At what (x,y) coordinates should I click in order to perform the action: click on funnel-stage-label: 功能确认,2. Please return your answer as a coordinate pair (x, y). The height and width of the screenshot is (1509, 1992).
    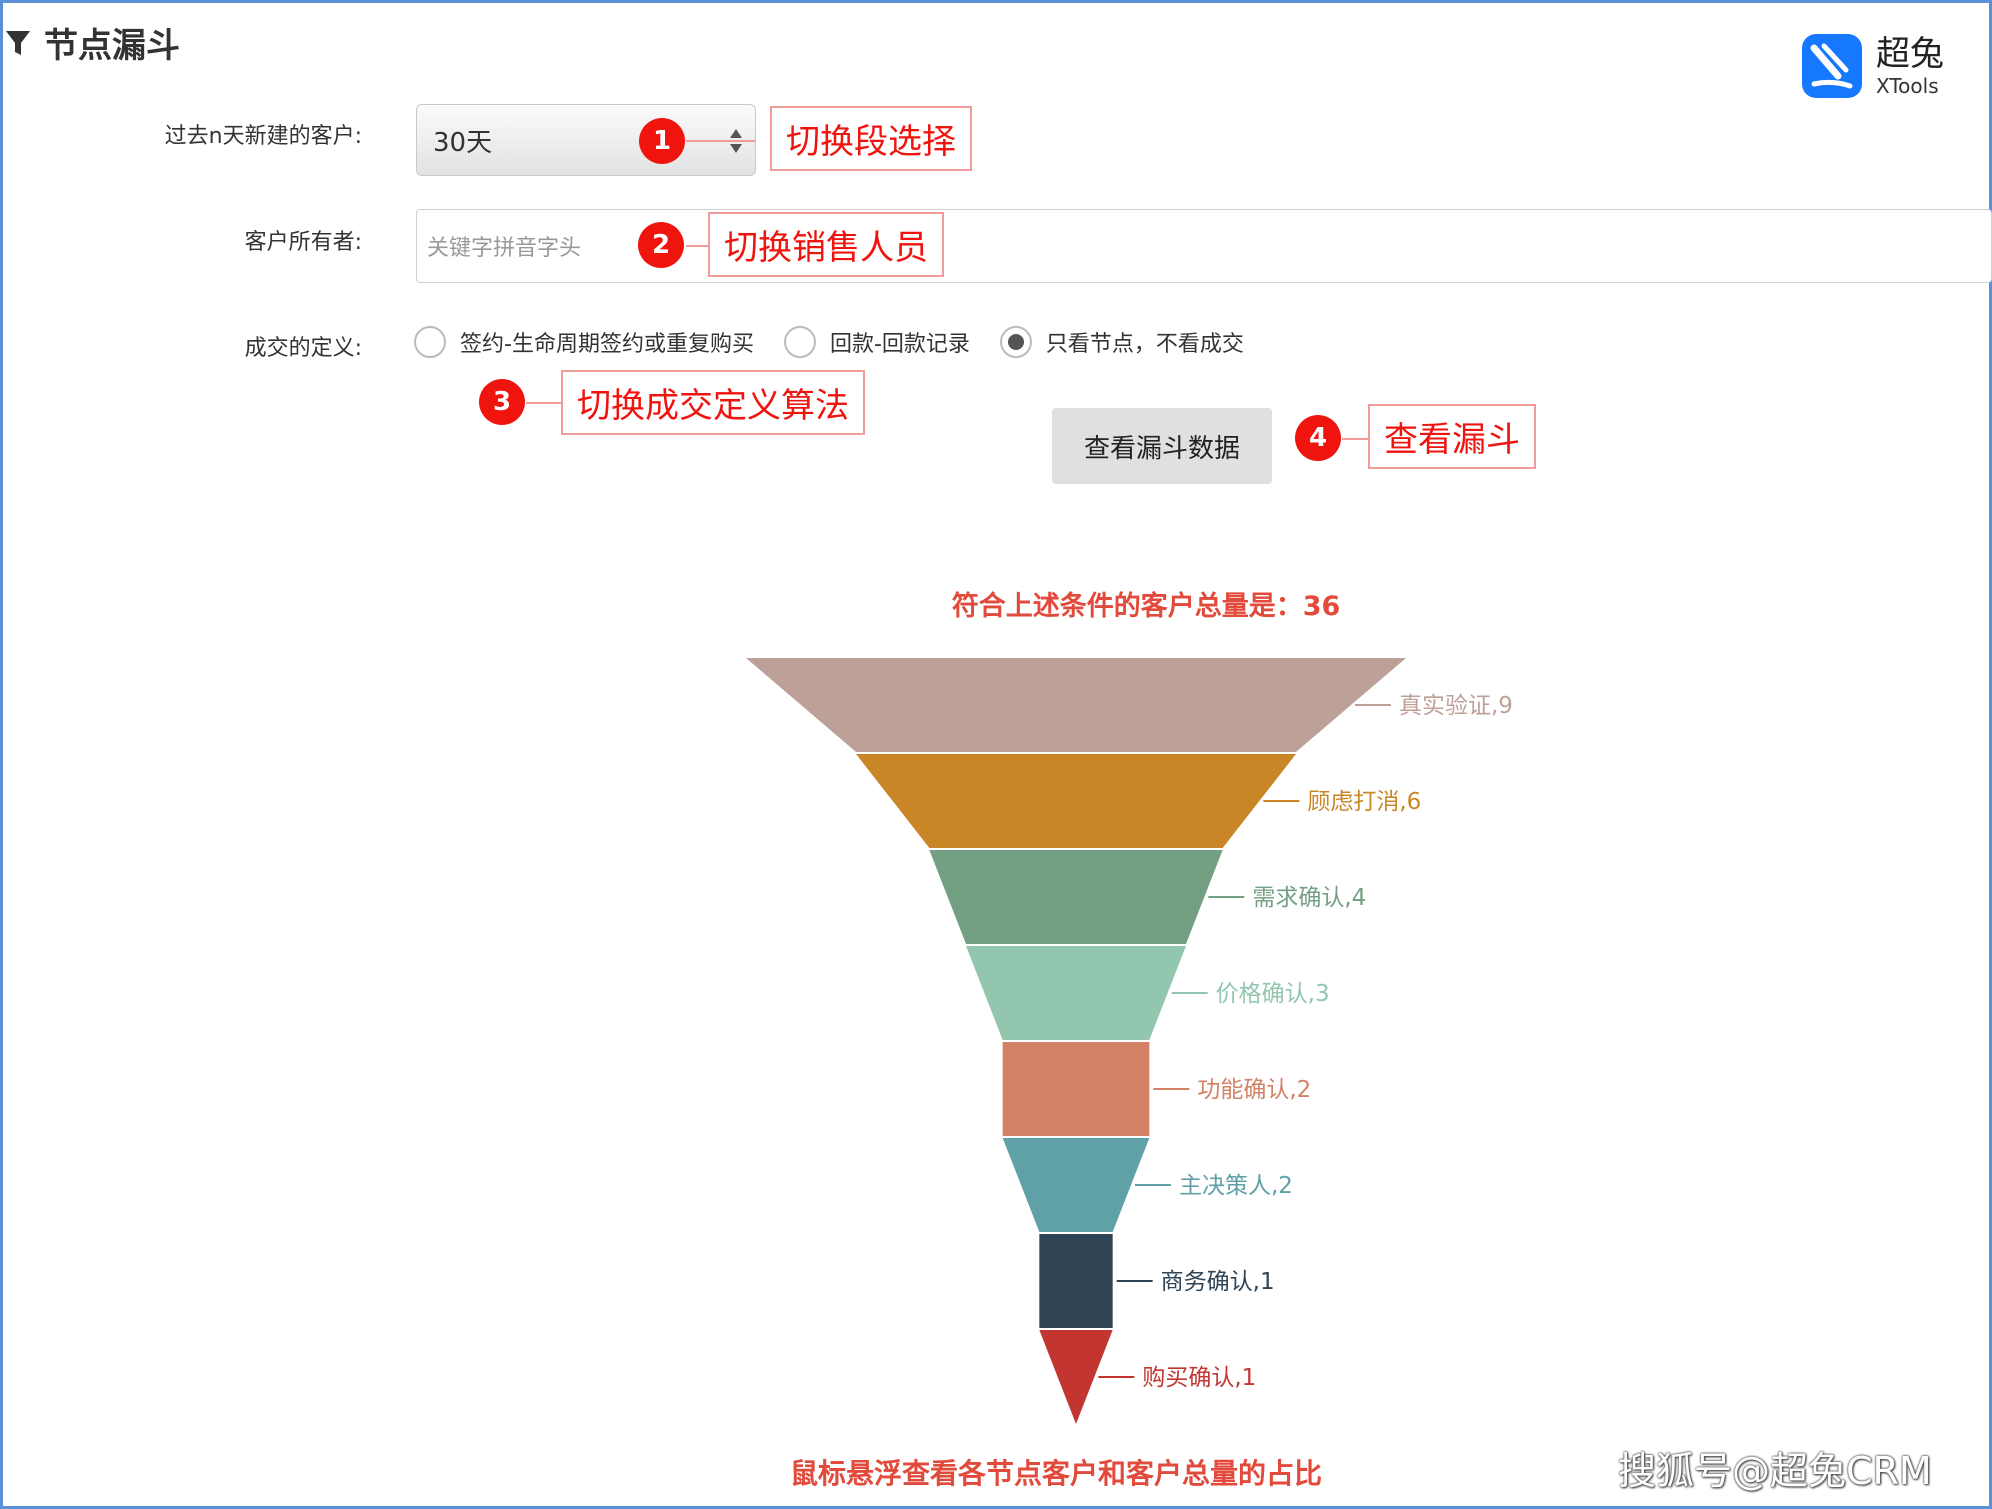
    Looking at the image, I should click on (1254, 1090).